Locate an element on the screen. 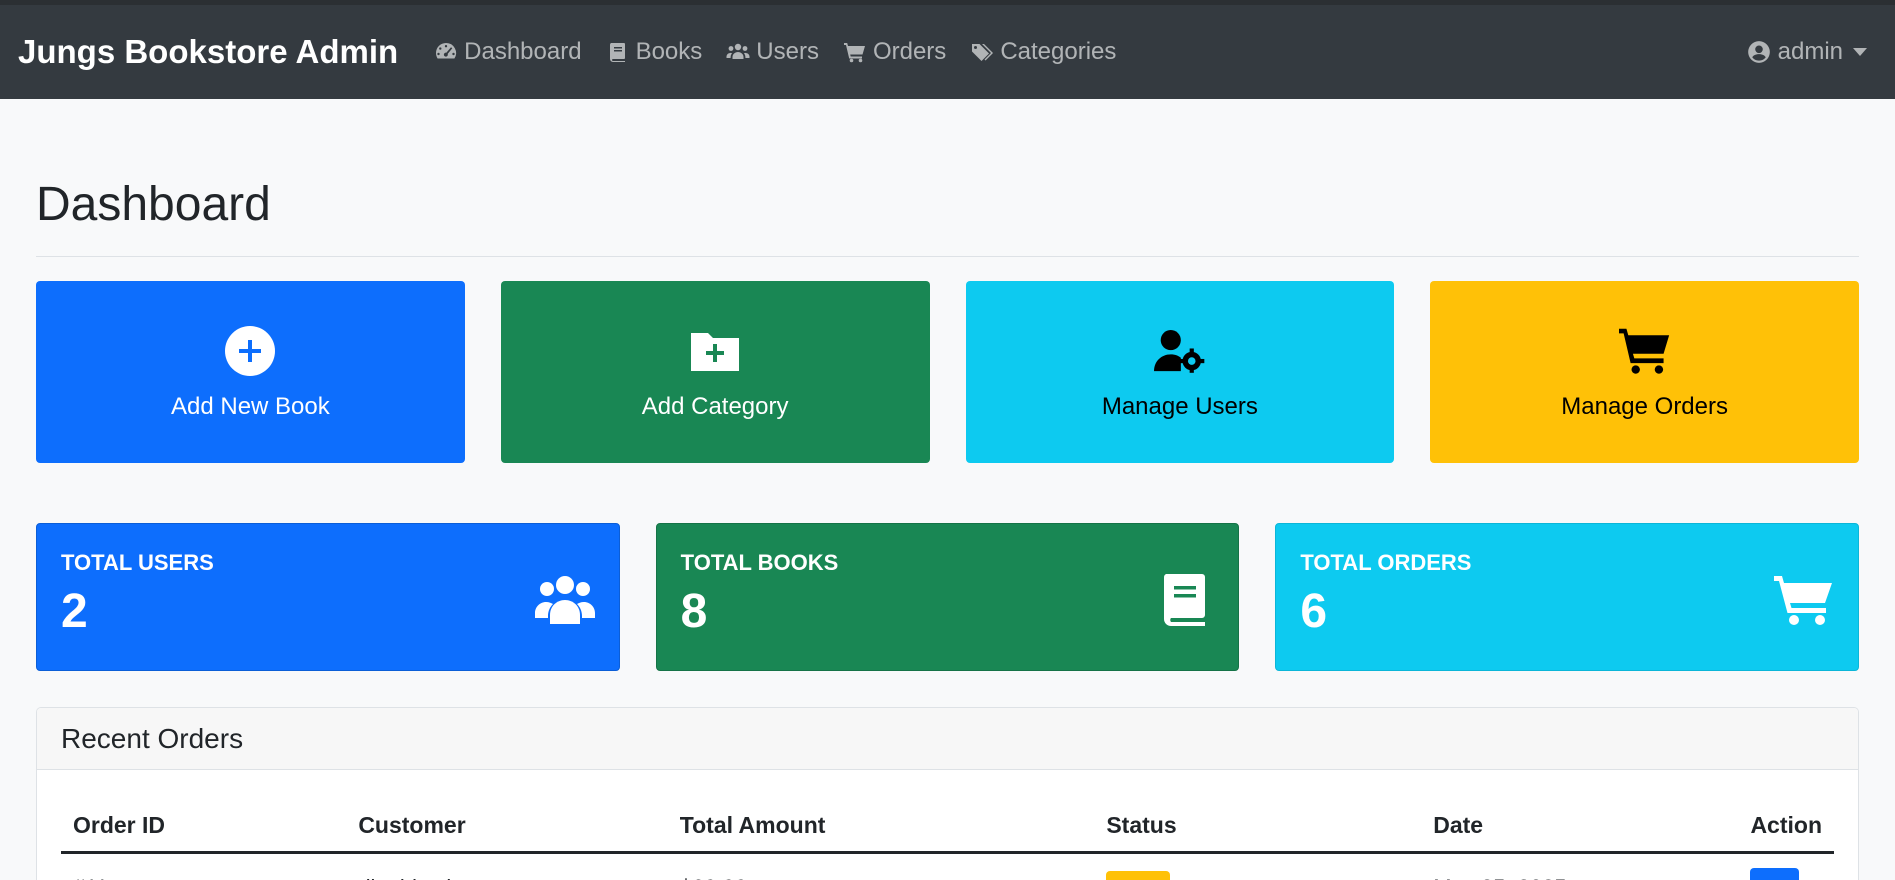 Image resolution: width=1895 pixels, height=880 pixels. manage-orders-label: Manage Orders is located at coordinates (1644, 406).